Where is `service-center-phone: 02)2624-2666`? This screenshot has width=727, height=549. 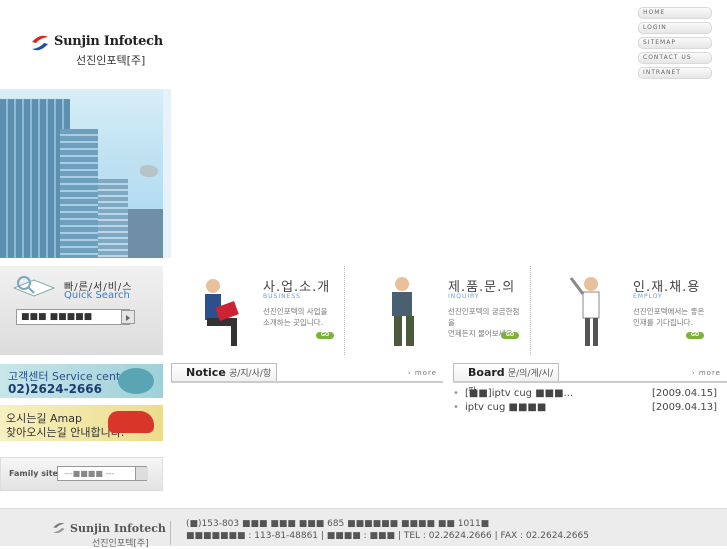 service-center-phone: 02)2624-2666 is located at coordinates (55, 389).